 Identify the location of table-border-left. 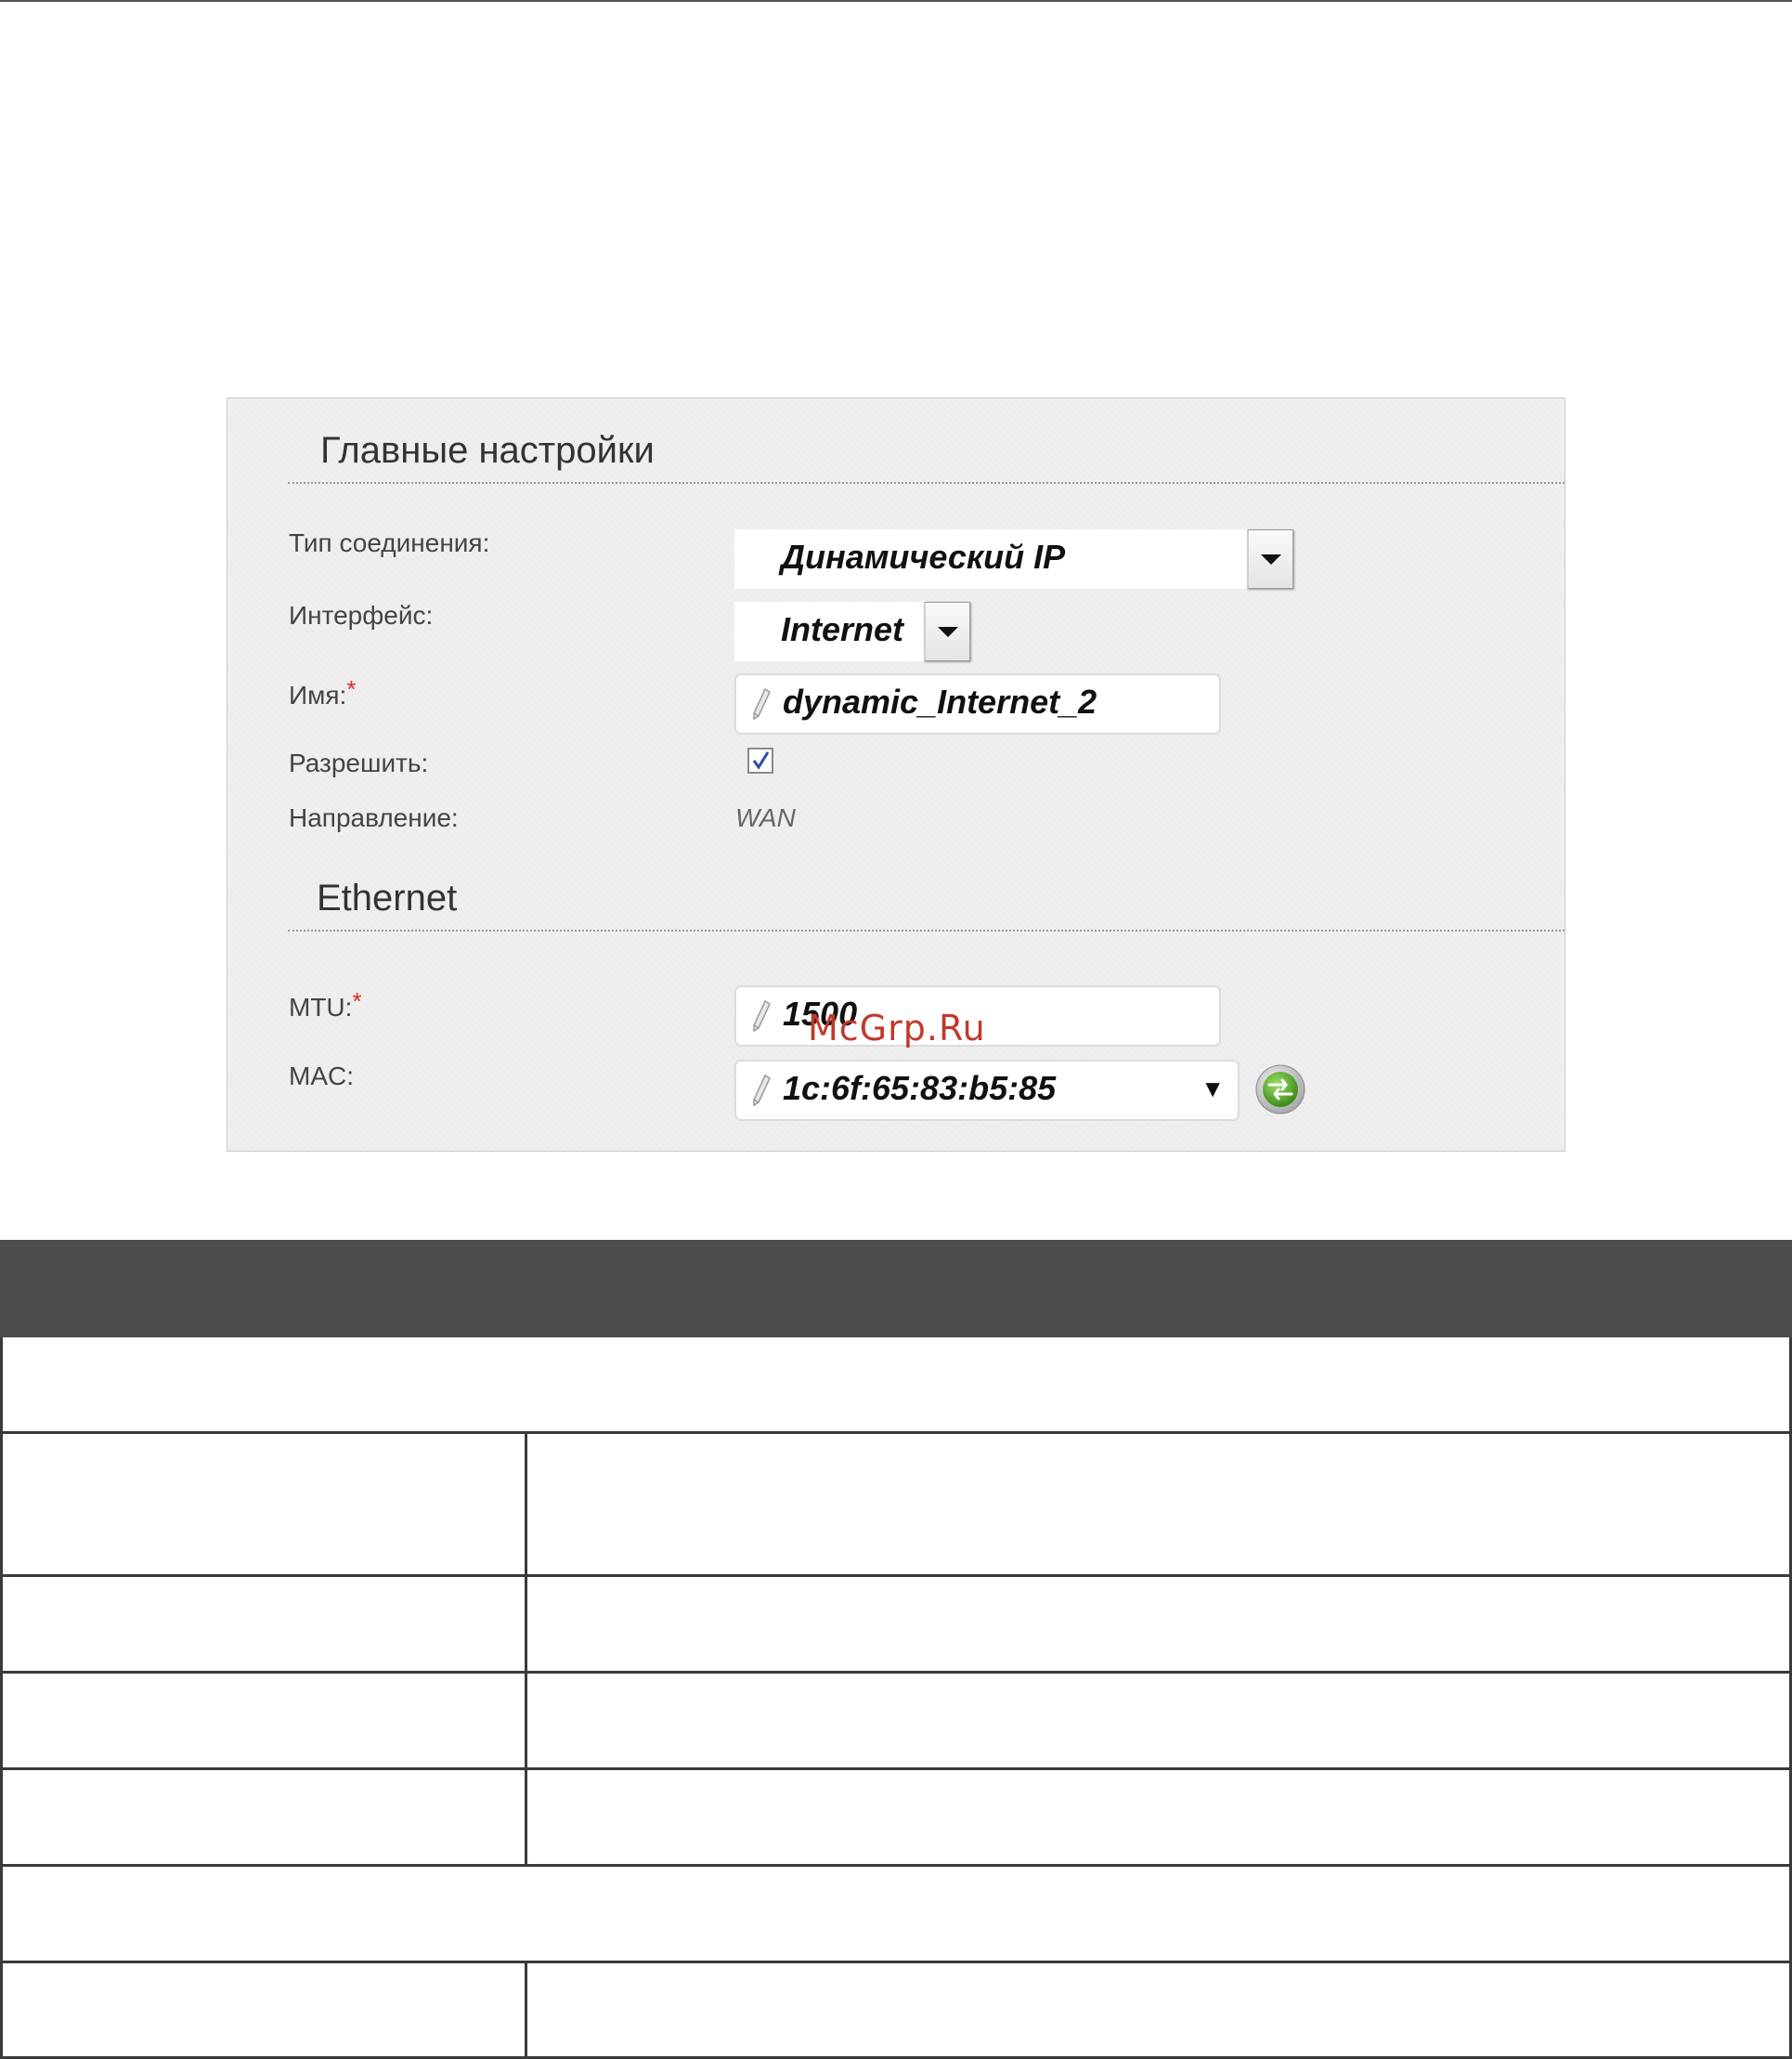
(1, 1698).